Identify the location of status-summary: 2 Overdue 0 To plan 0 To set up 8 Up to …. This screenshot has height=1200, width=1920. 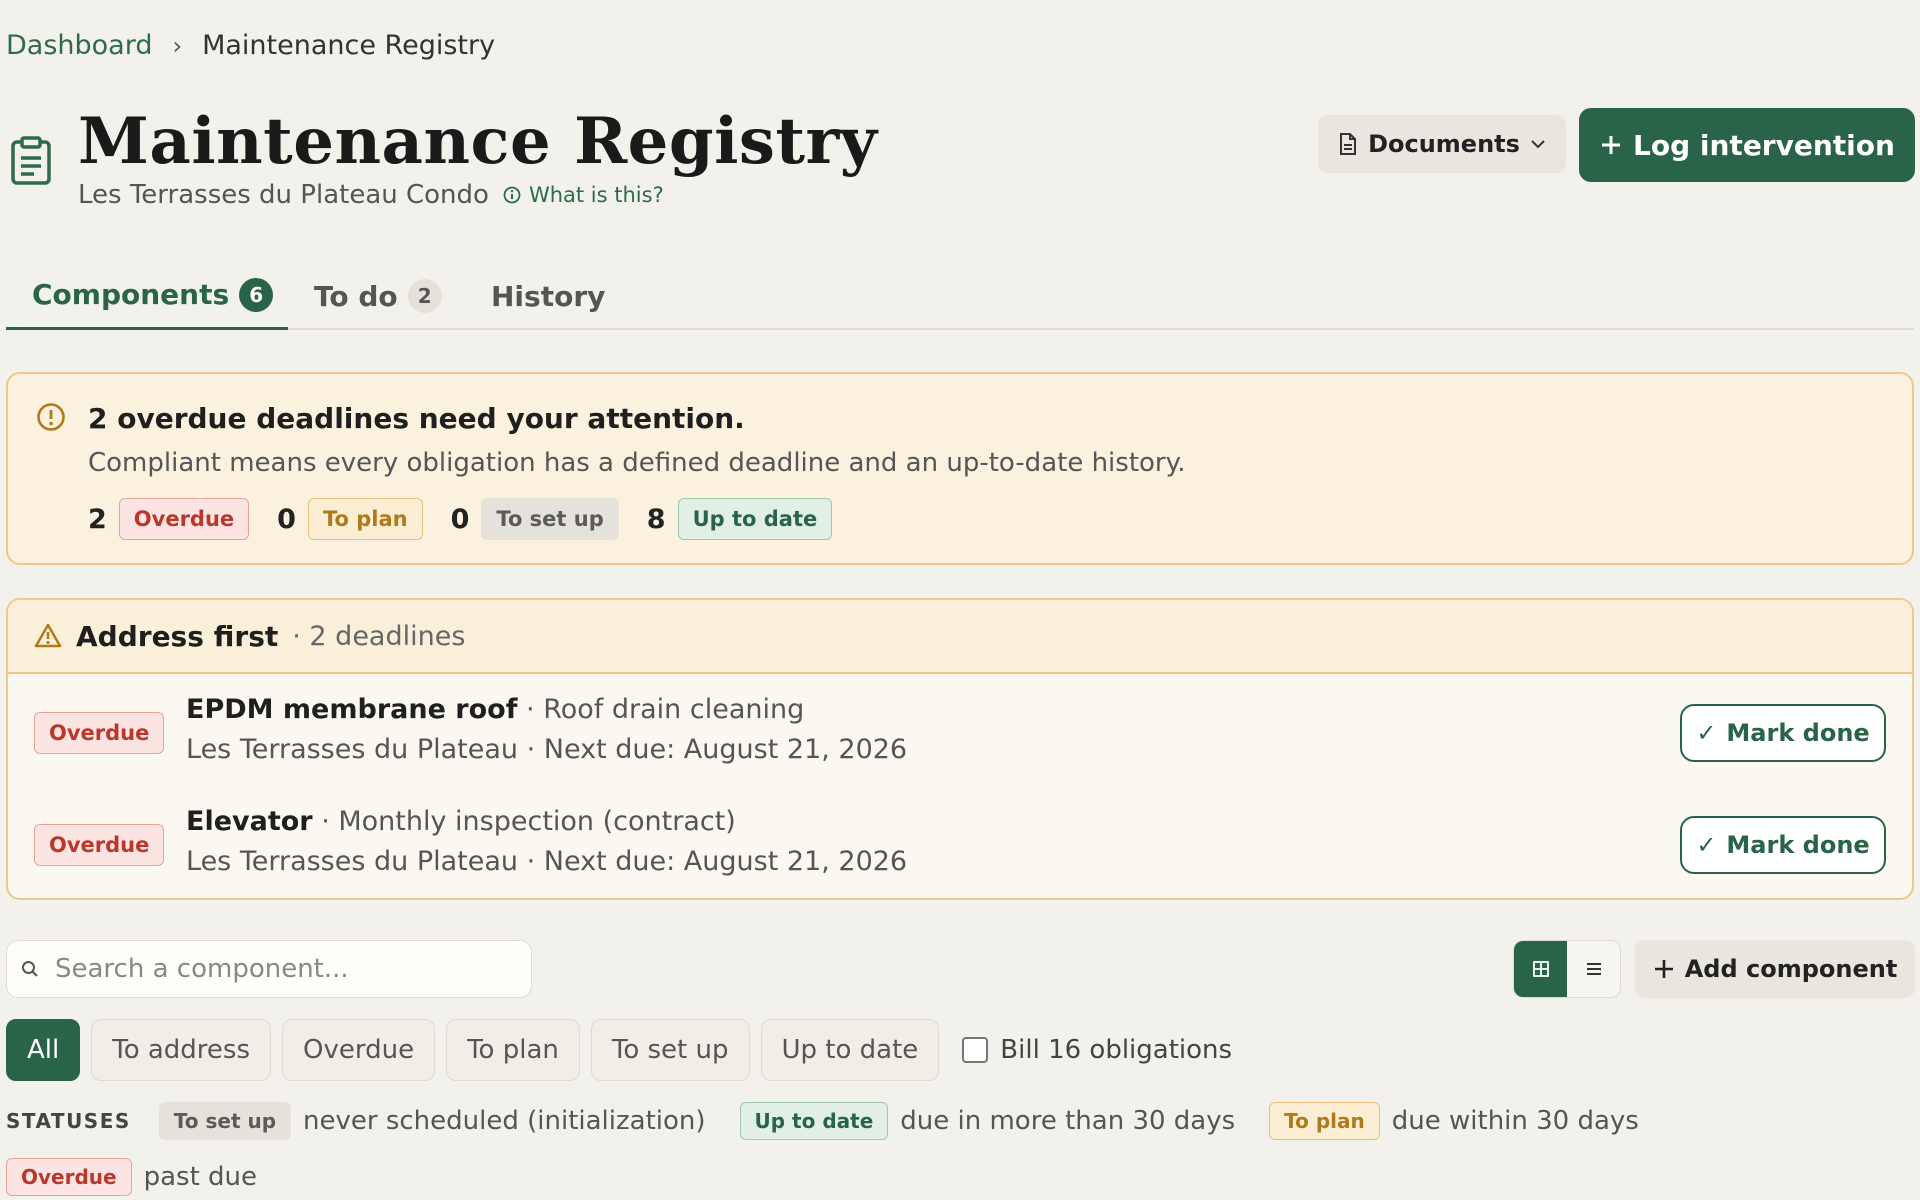
(474, 519).